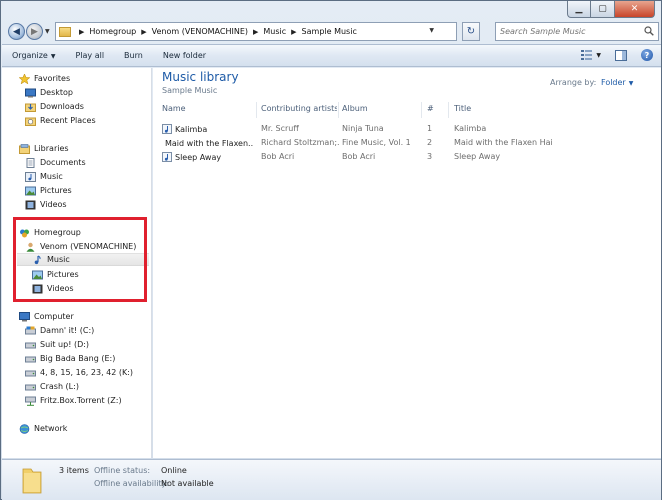 This screenshot has height=500, width=662. I want to click on nav-item-label: 4, 8, 15, 16, 23, 42 (K:), so click(87, 372).